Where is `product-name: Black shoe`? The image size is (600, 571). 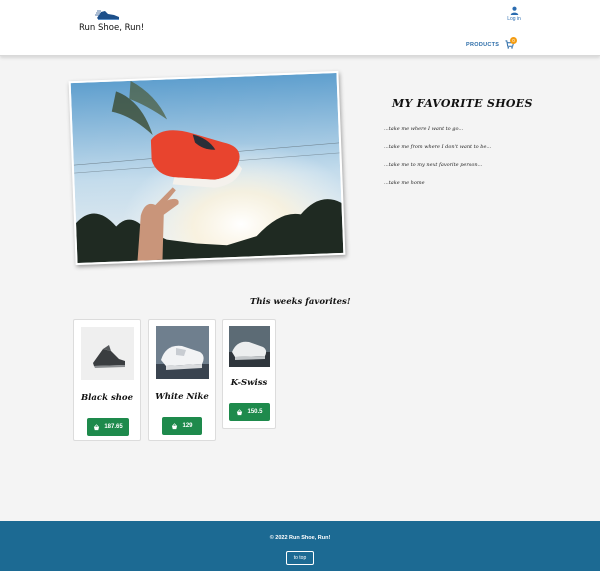 product-name: Black shoe is located at coordinates (107, 398).